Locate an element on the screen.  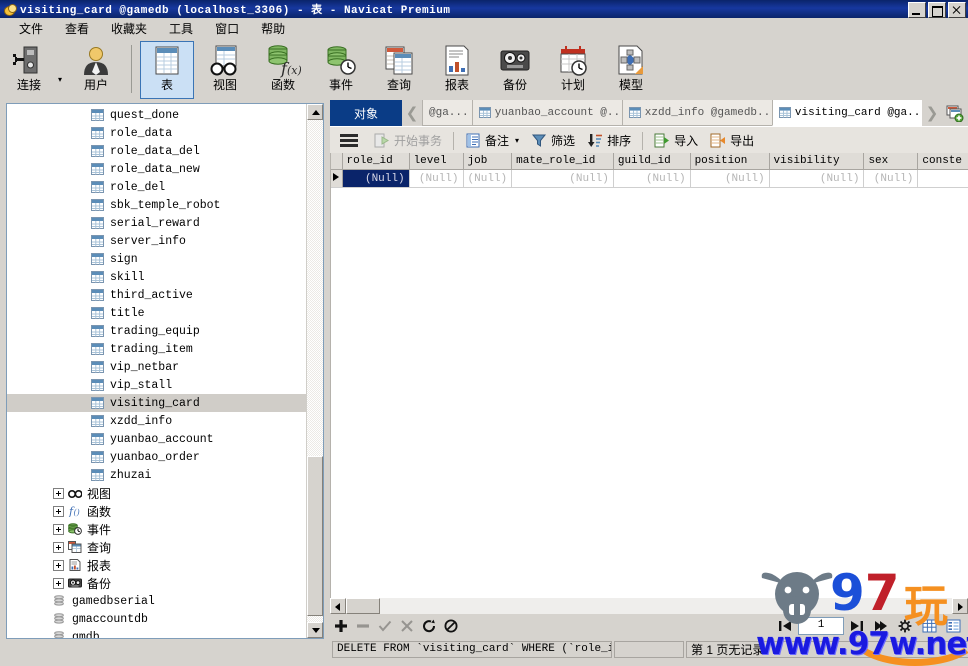
tree-item-table: skill is located at coordinates (157, 277).